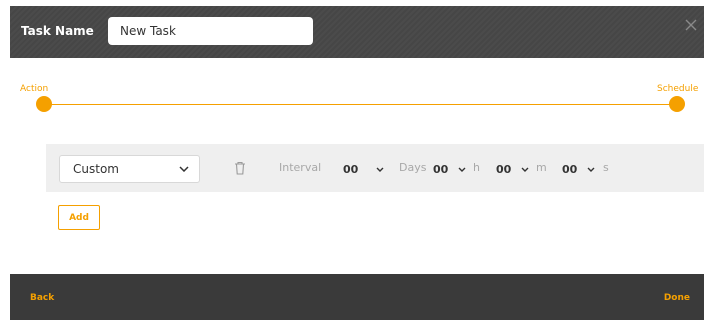  I want to click on seconds-select: 00, so click(578, 169).